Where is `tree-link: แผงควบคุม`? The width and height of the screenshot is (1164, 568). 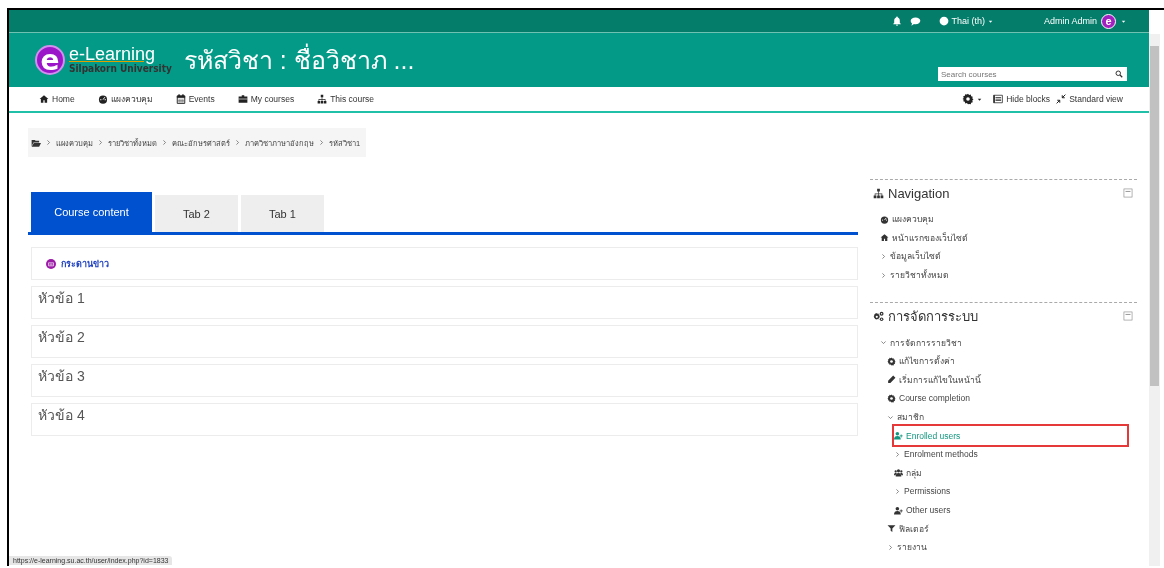
tree-link: แผงควบคุม is located at coordinates (913, 219).